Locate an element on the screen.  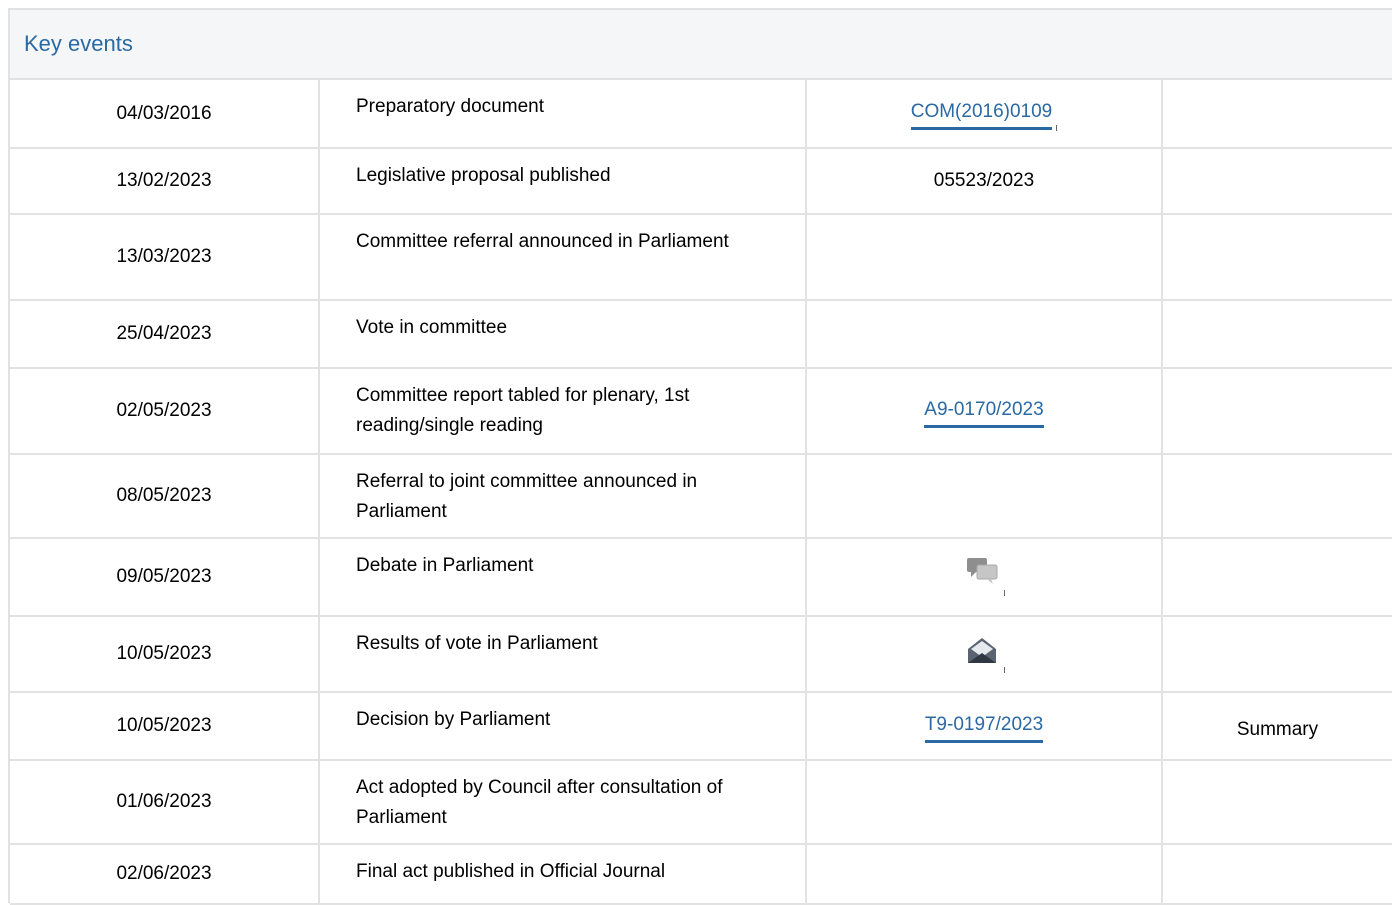
panel-header: Key events is located at coordinates (701, 45).